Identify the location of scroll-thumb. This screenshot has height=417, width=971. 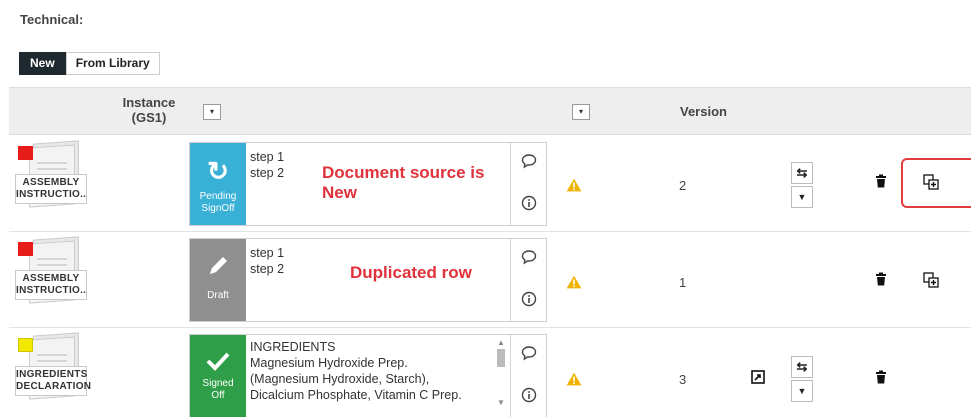
(501, 358).